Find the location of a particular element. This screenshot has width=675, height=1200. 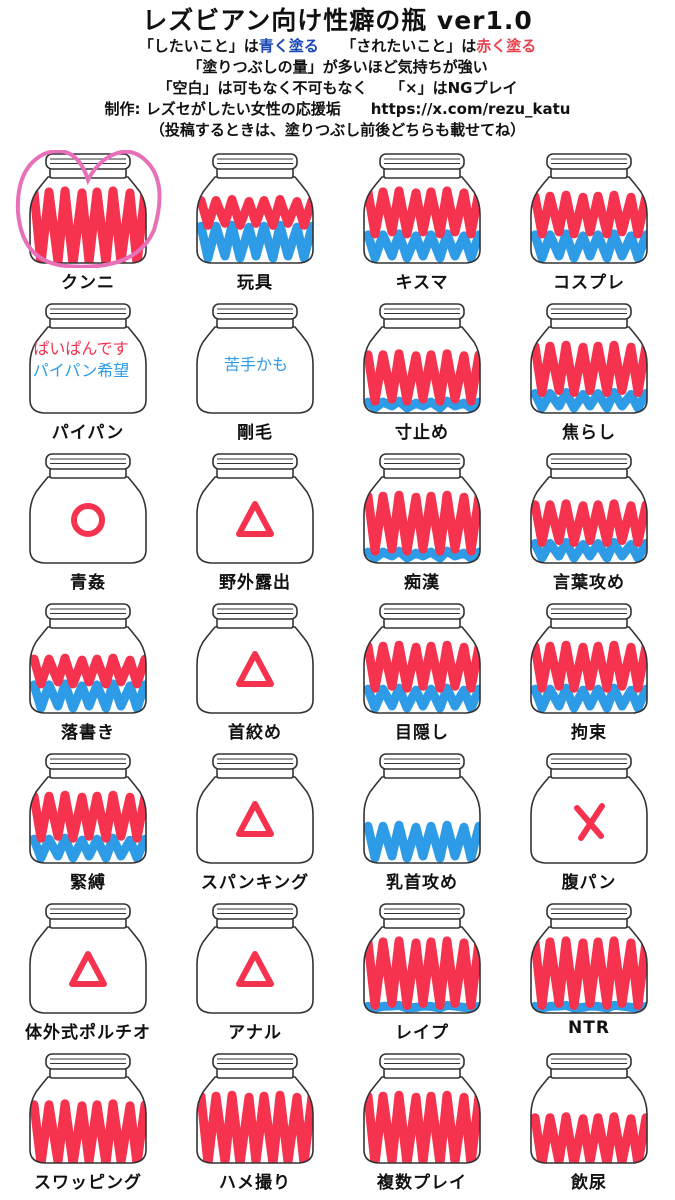

jar-item: 焦らし is located at coordinates (589, 375).